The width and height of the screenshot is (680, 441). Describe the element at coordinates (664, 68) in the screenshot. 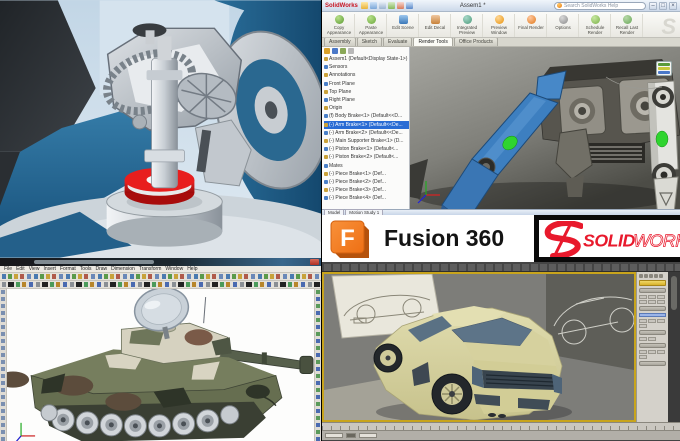

I see `context-mini-toolbar` at that location.